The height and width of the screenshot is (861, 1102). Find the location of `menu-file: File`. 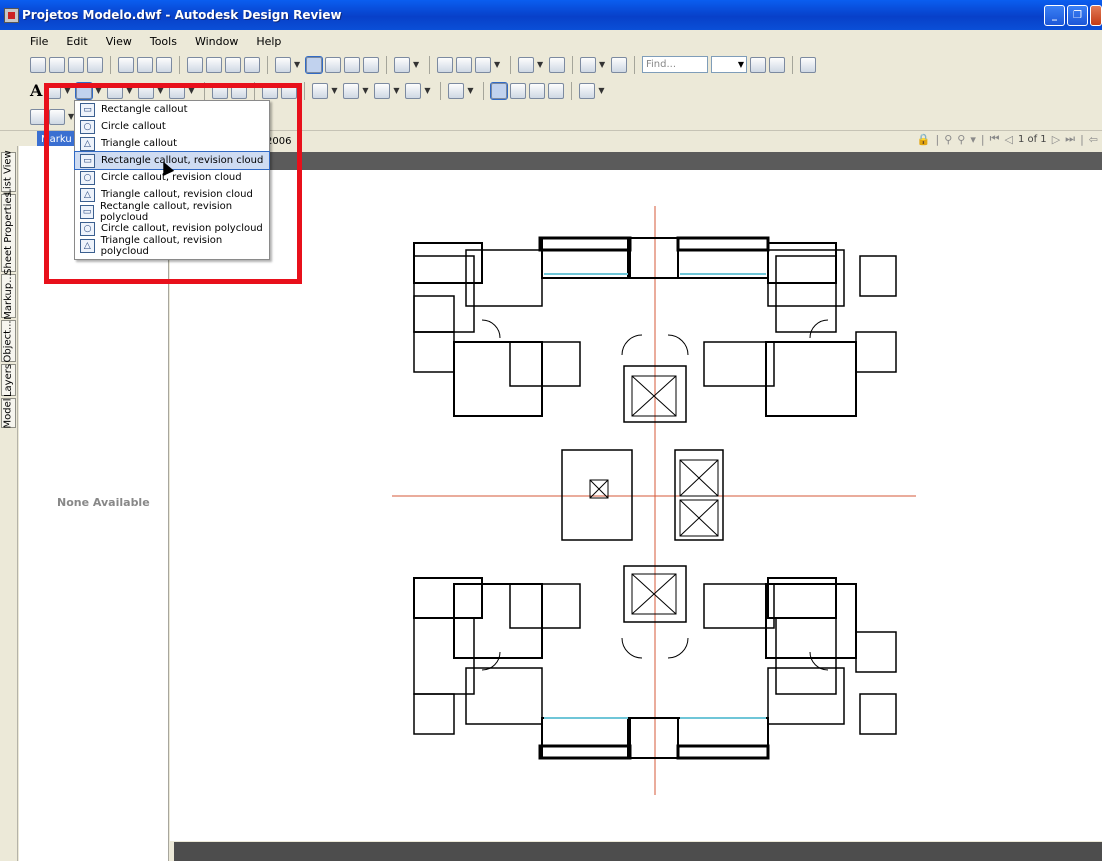

menu-file: File is located at coordinates (39, 41).